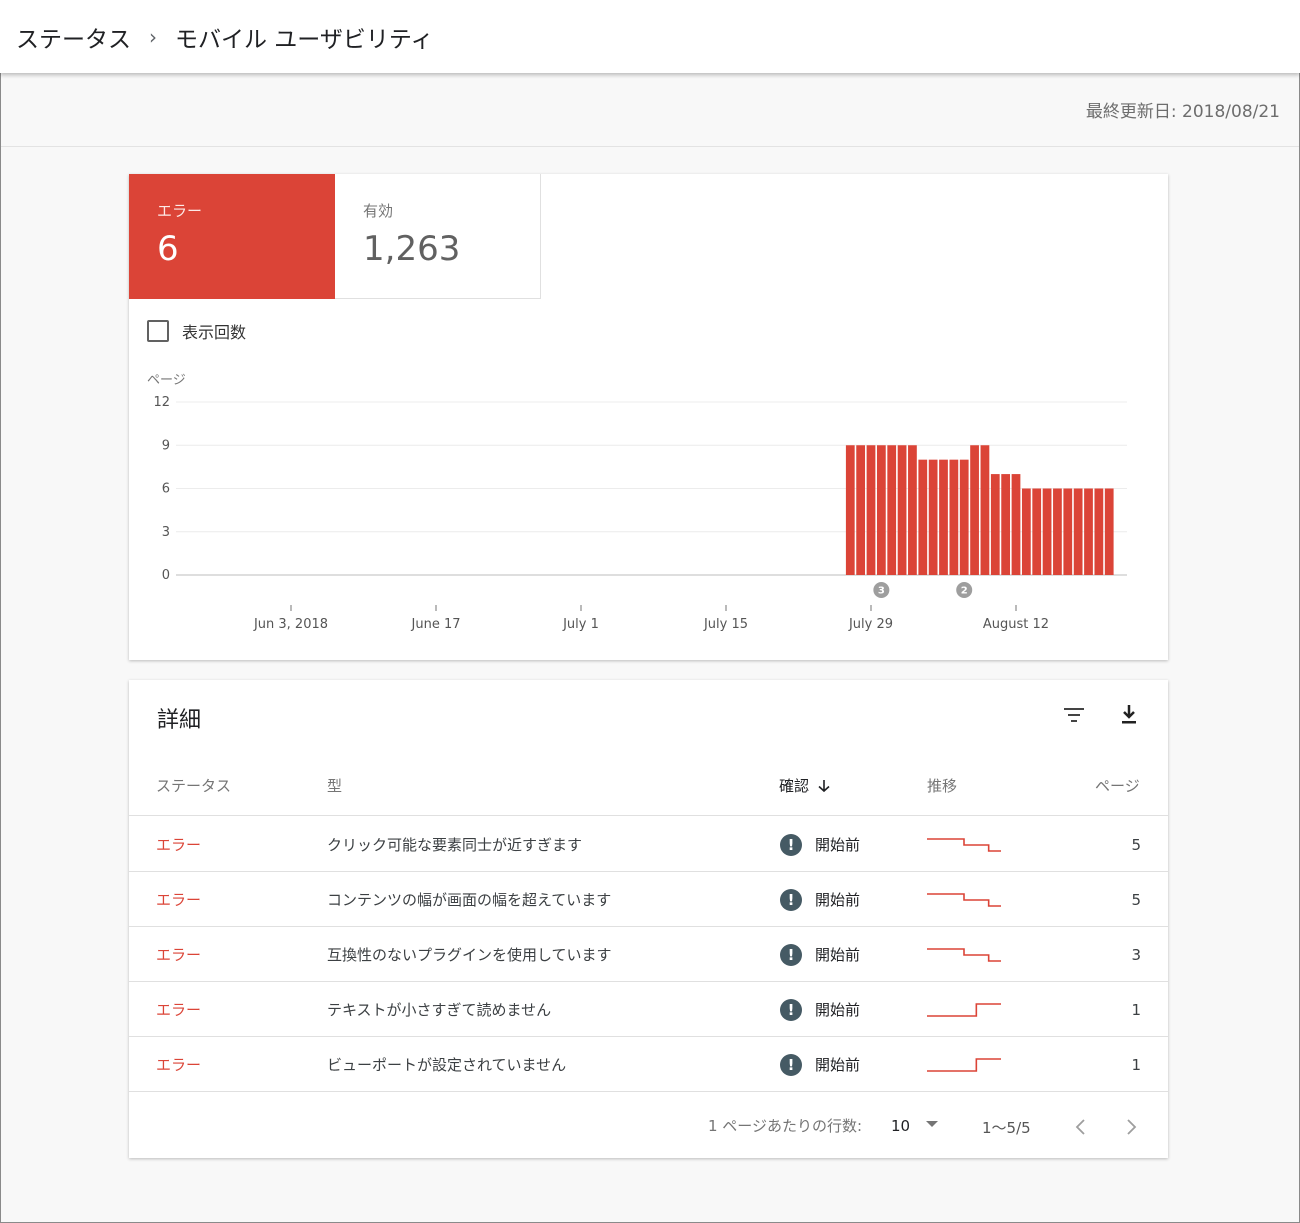 Image resolution: width=1300 pixels, height=1223 pixels. What do you see at coordinates (1182, 112) in the screenshot?
I see `last-updated-text: 最終更新日: 2018/08/21` at bounding box center [1182, 112].